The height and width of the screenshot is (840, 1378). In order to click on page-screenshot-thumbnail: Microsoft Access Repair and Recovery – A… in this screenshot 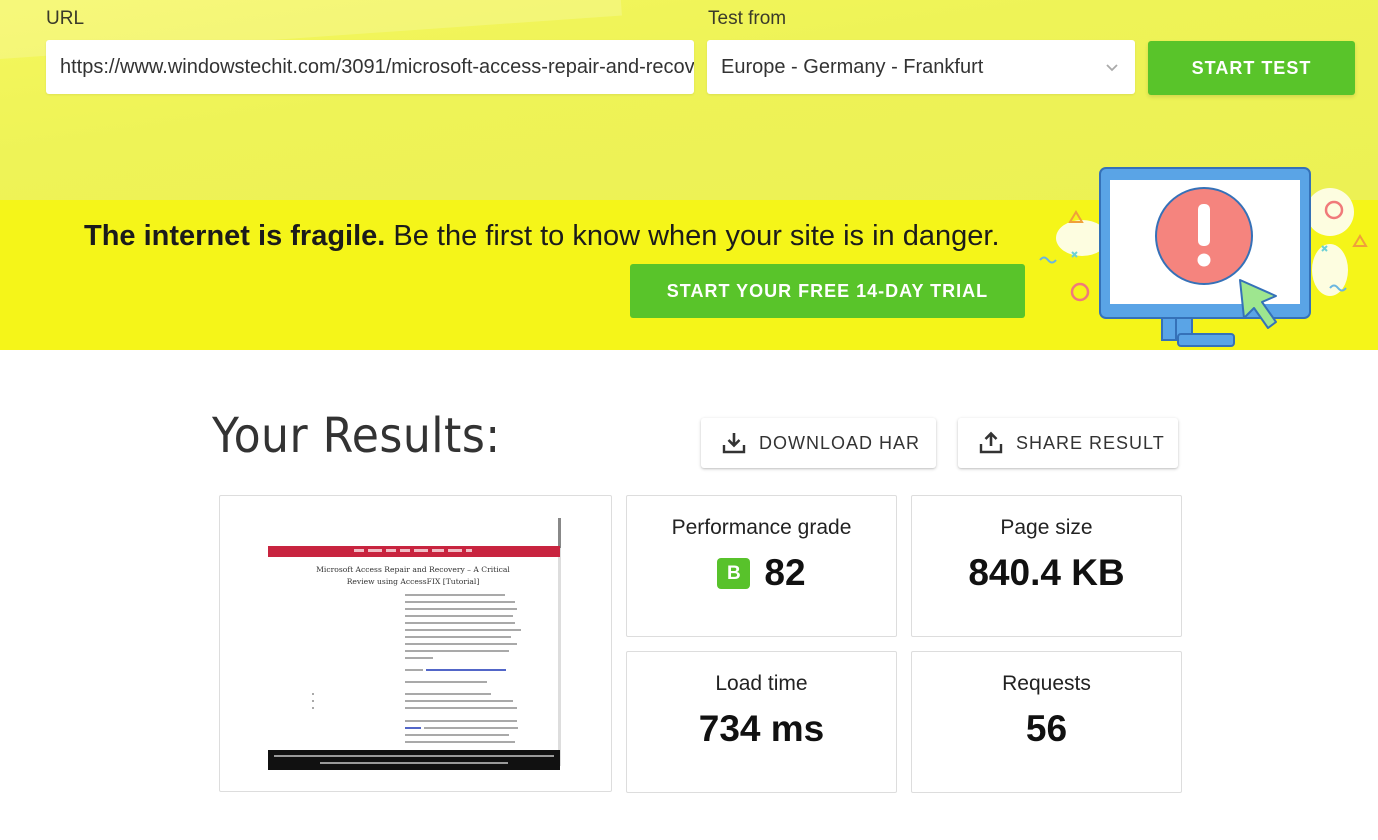, I will do `click(416, 645)`.